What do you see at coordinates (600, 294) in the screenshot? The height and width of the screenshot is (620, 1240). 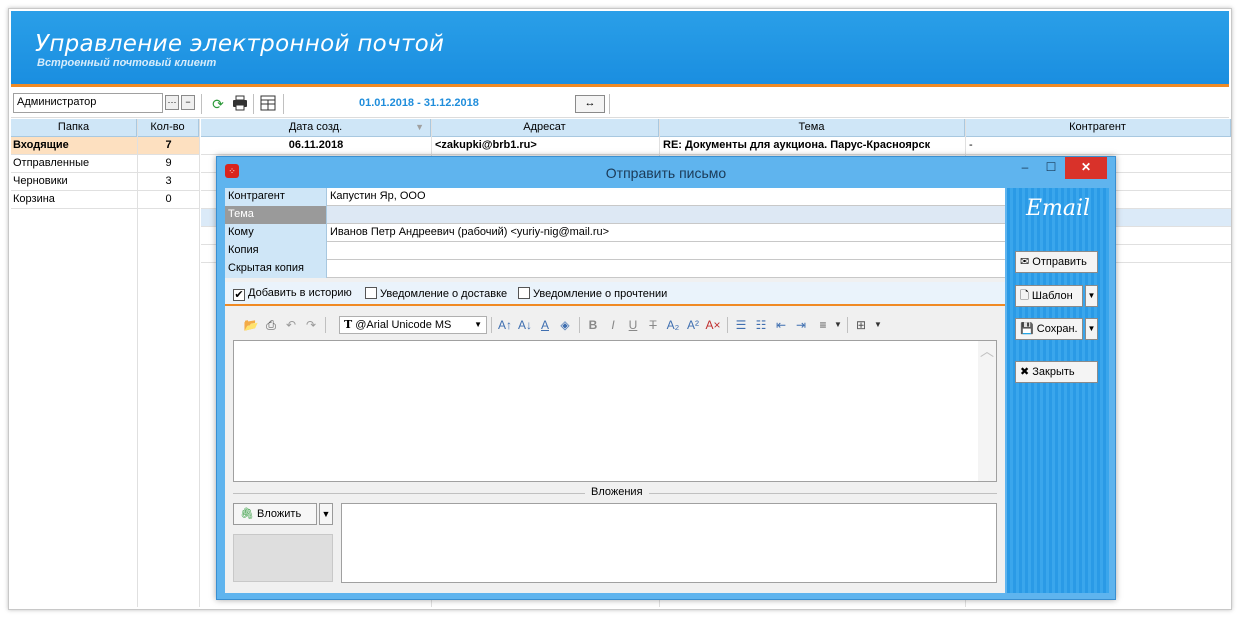 I see `read-notify-label: Уведомление о прочтении` at bounding box center [600, 294].